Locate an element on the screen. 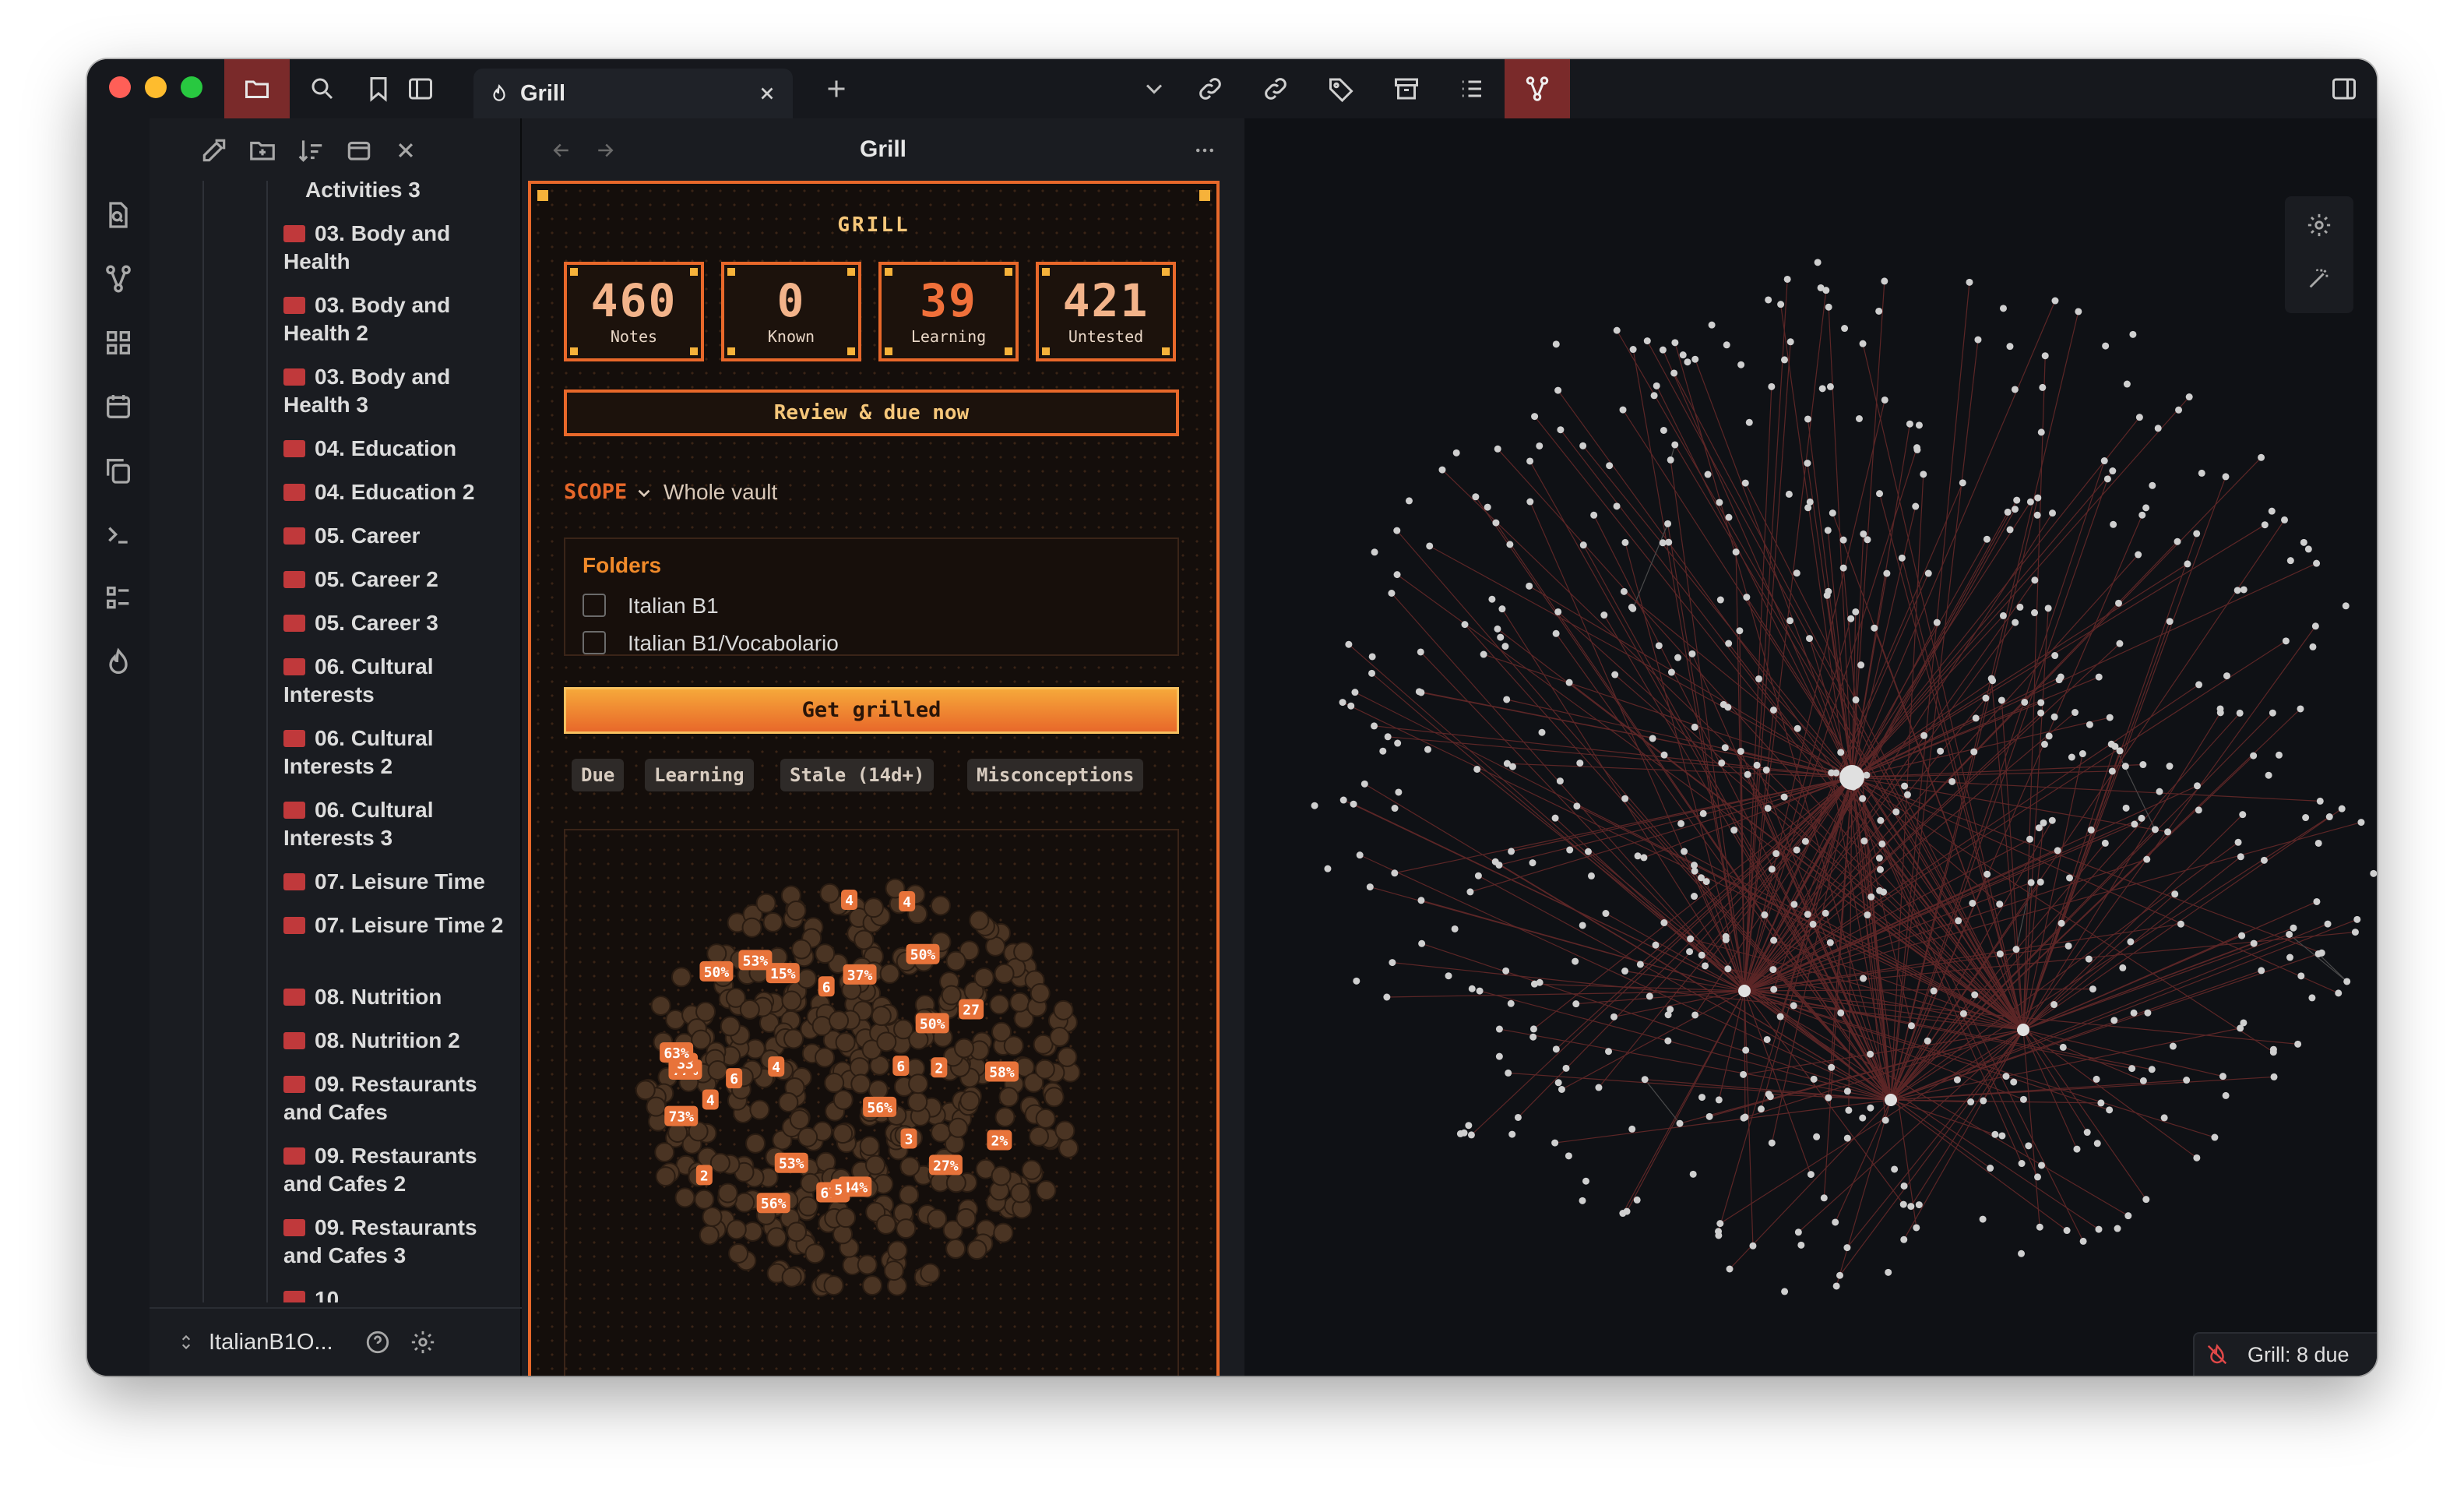 This screenshot has height=1491, width=2464. more-options-icon is located at coordinates (1204, 150).